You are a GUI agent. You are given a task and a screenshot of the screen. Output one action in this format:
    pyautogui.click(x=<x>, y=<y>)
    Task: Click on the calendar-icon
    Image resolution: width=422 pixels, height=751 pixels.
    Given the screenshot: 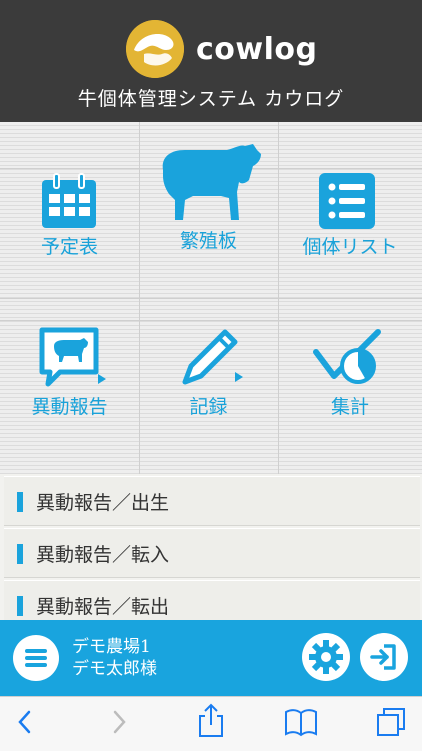 What is the action you would take?
    pyautogui.click(x=69, y=200)
    